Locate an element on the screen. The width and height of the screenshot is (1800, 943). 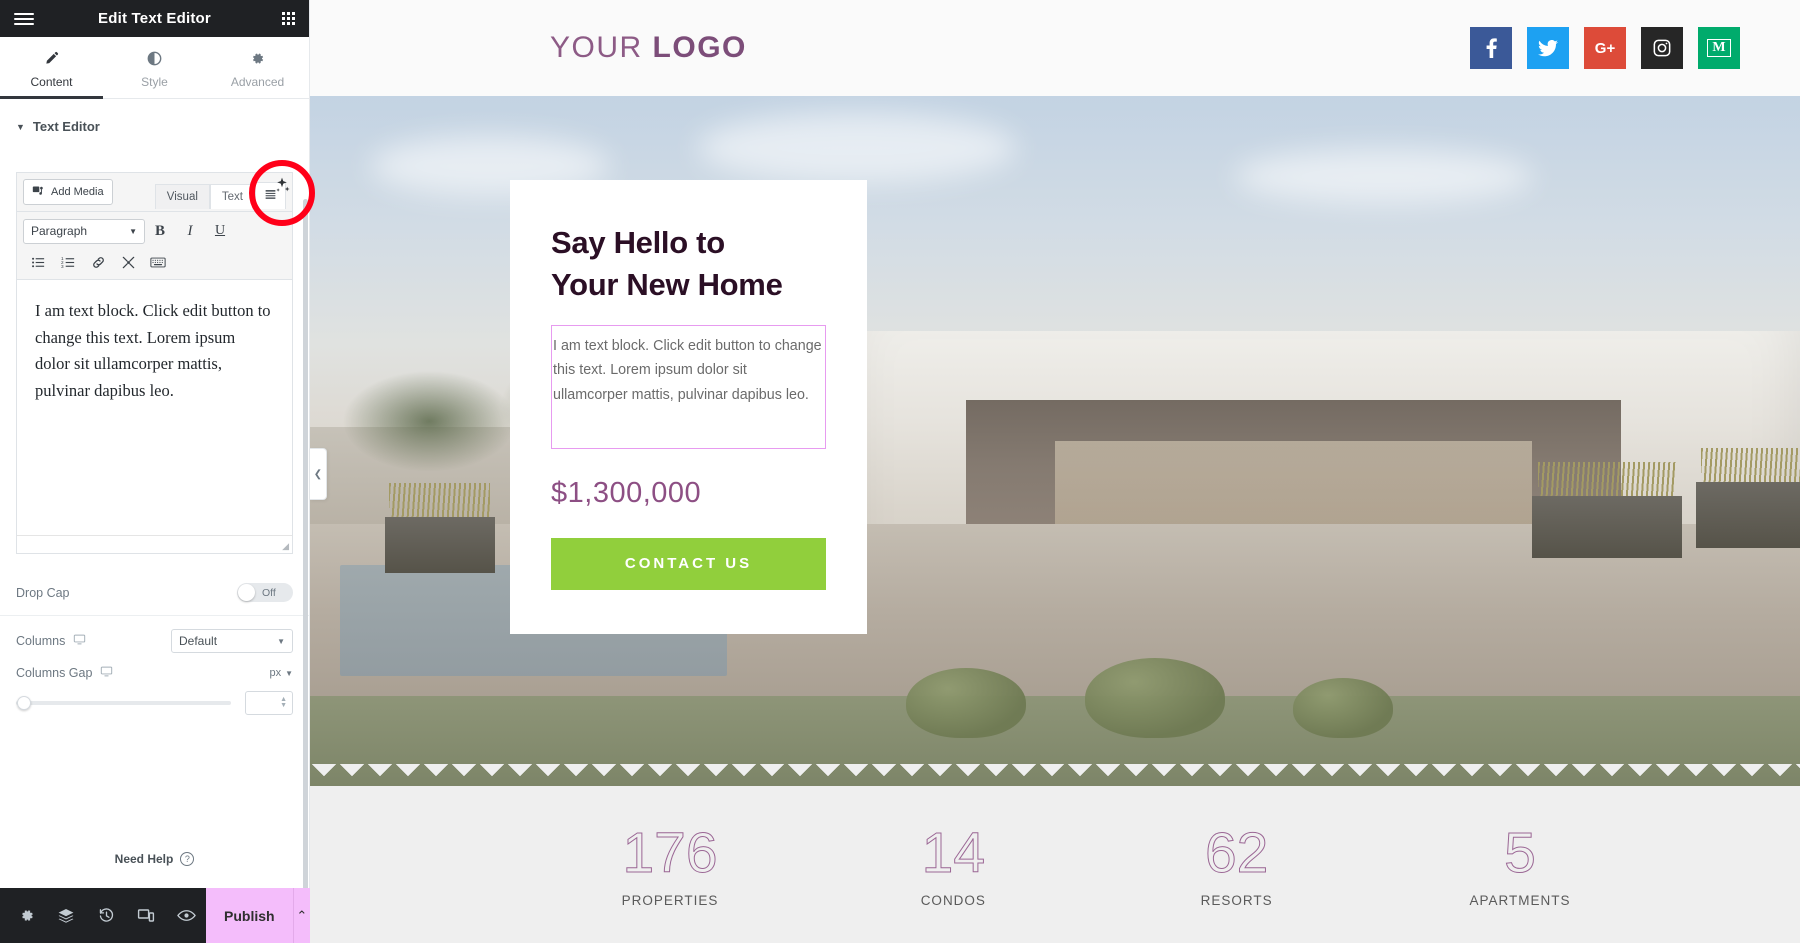
social-google-plus: G+ is located at coordinates (1605, 48).